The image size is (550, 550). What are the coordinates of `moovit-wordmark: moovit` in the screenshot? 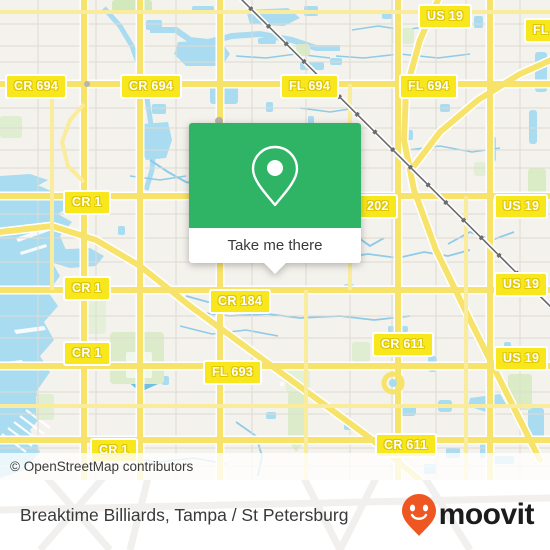 It's located at (486, 514).